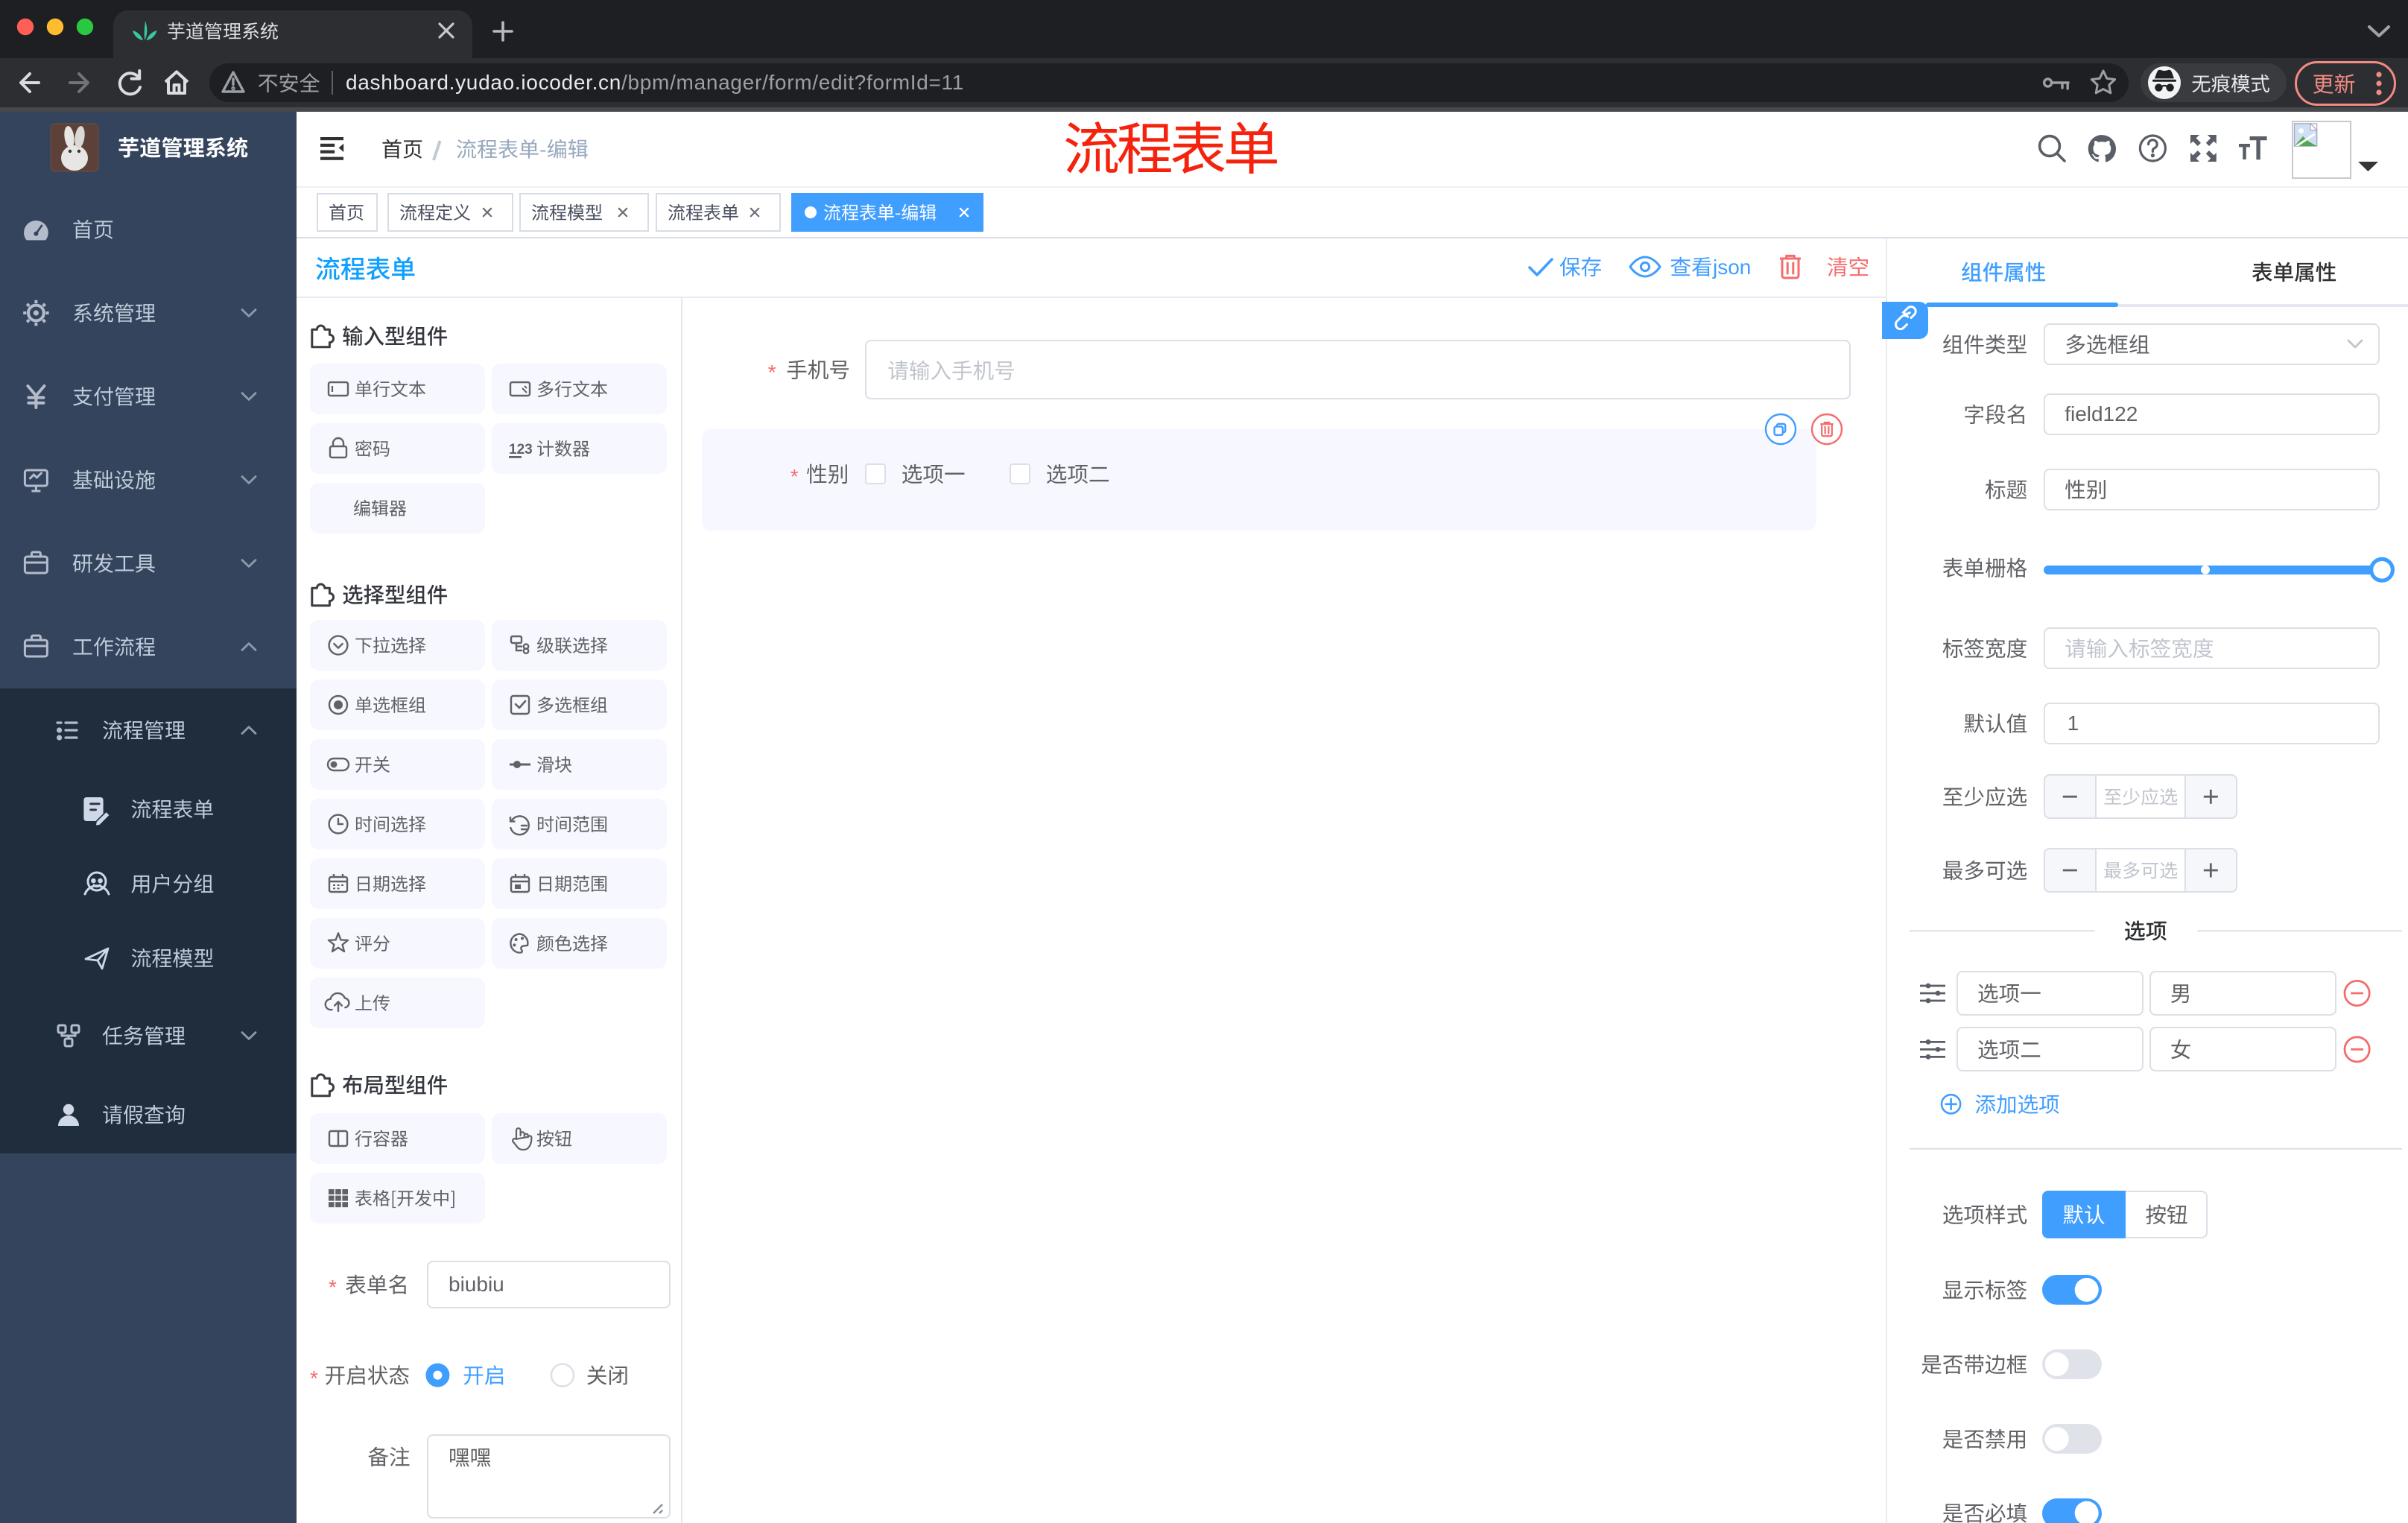 The image size is (2408, 1523). I want to click on svg-text: 123, so click(521, 449).